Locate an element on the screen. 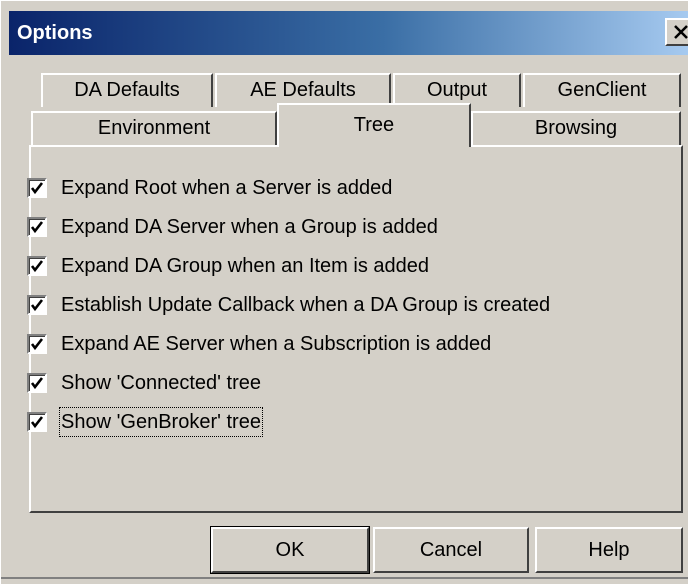 This screenshot has width=688, height=584. option-label: Expand DA Server when a Group is added is located at coordinates (249, 227).